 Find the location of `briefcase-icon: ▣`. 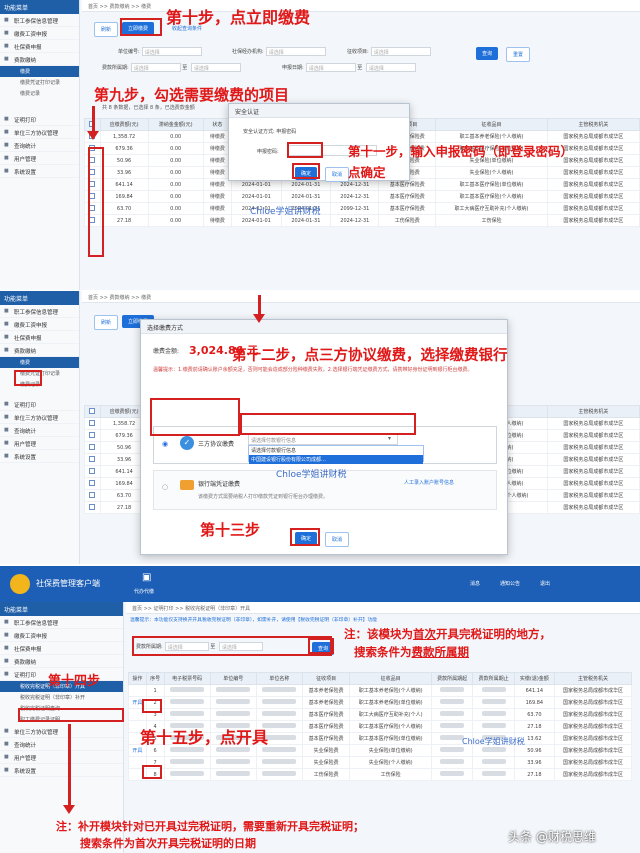

briefcase-icon: ▣ is located at coordinates (146, 577).